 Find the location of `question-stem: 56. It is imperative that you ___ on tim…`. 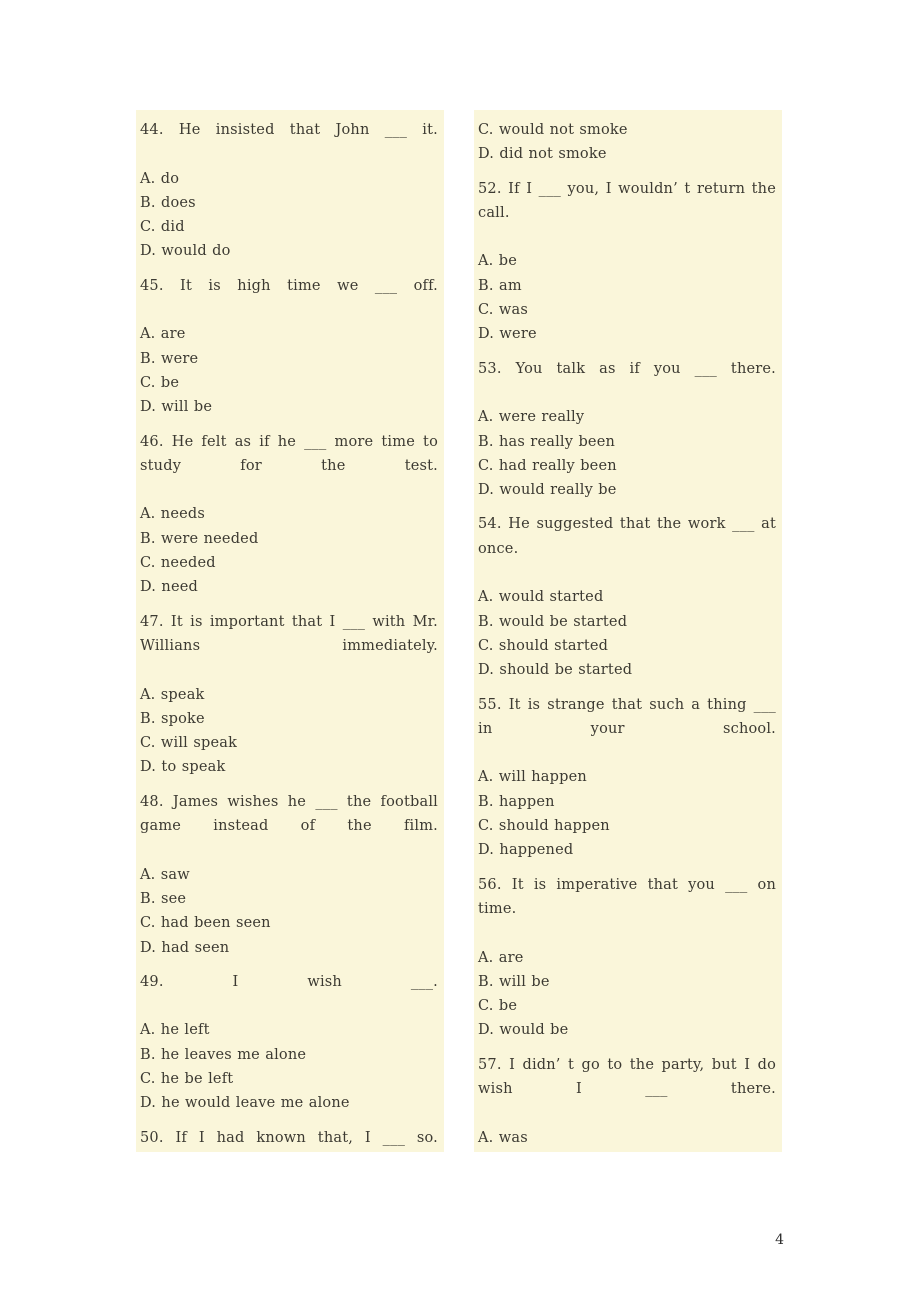

question-stem: 56. It is imperative that you ___ on tim… is located at coordinates (627, 896).